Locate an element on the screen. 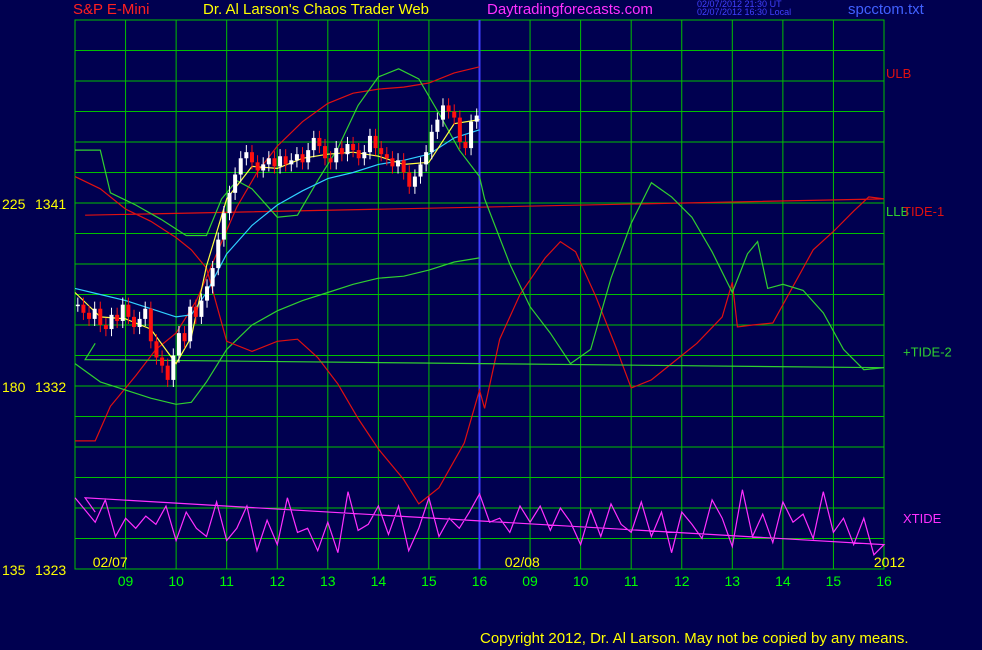  series-label: +TIDE-2 is located at coordinates (927, 351).